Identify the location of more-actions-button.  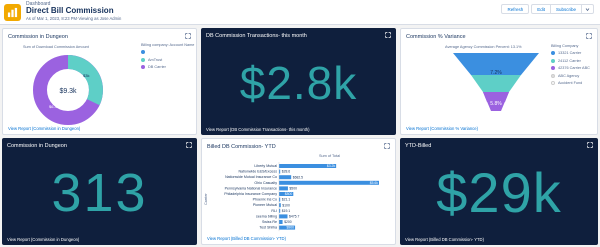
(587, 9).